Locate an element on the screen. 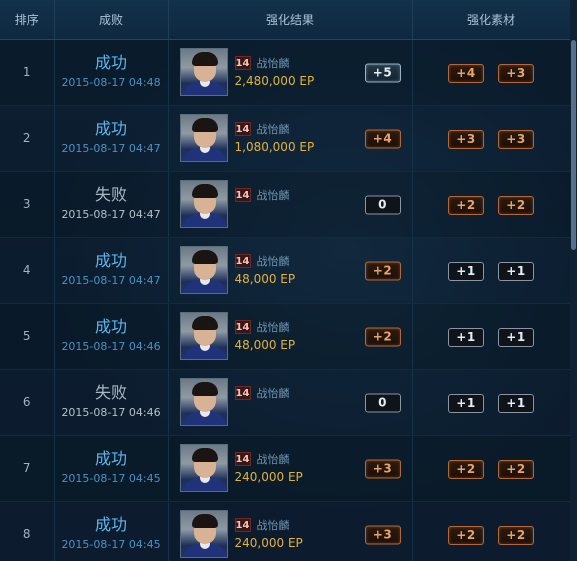  rank-cell: 8 is located at coordinates (27, 531).